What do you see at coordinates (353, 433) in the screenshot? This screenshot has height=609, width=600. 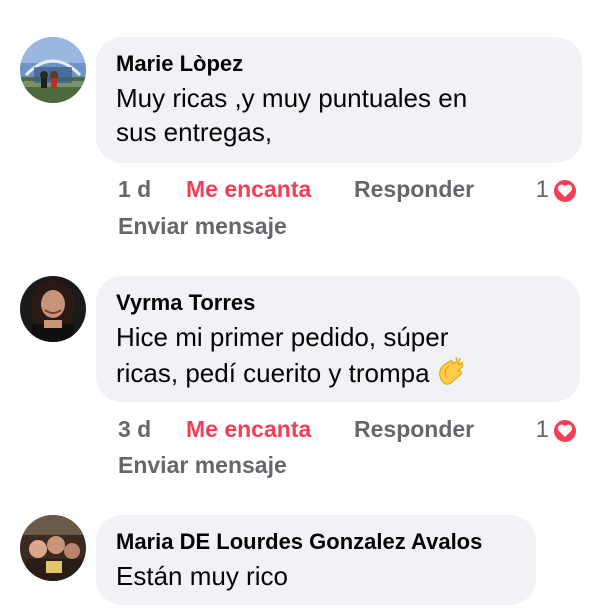 I see `comment-actions: 3 d Me encanta Responder 1` at bounding box center [353, 433].